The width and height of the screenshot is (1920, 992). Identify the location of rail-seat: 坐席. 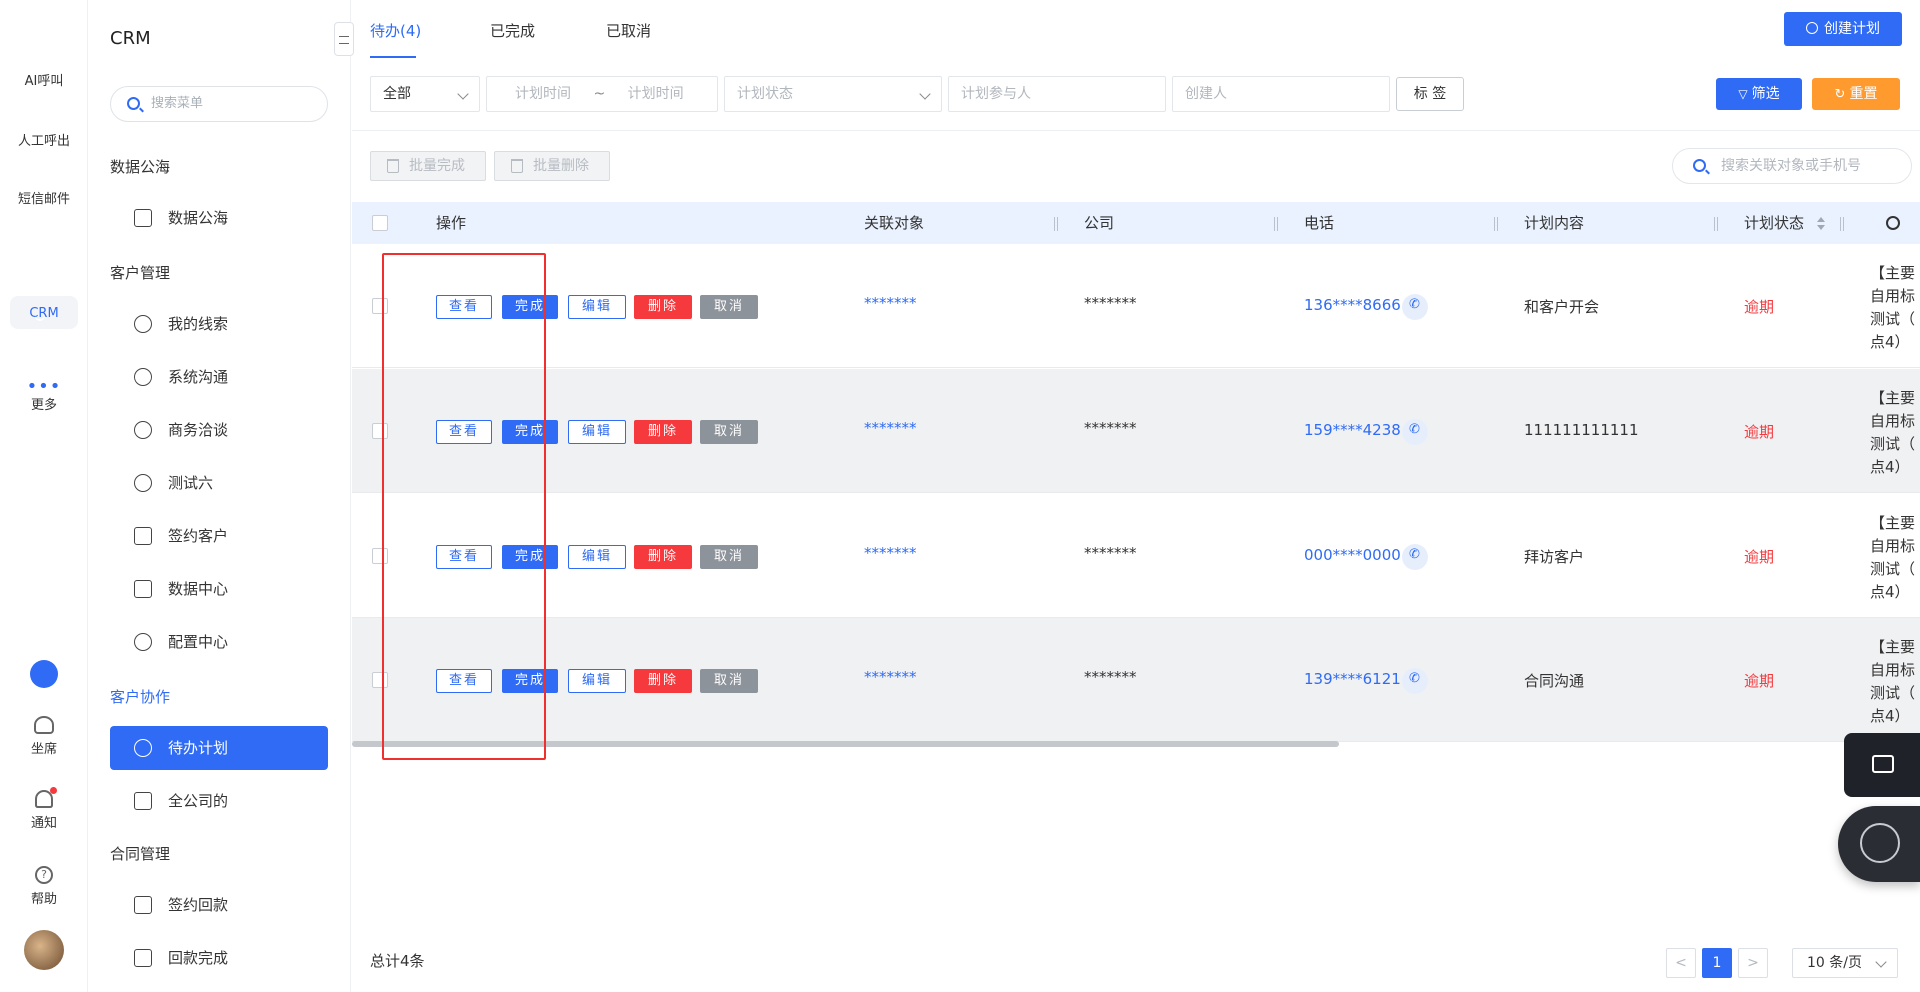
(44, 736).